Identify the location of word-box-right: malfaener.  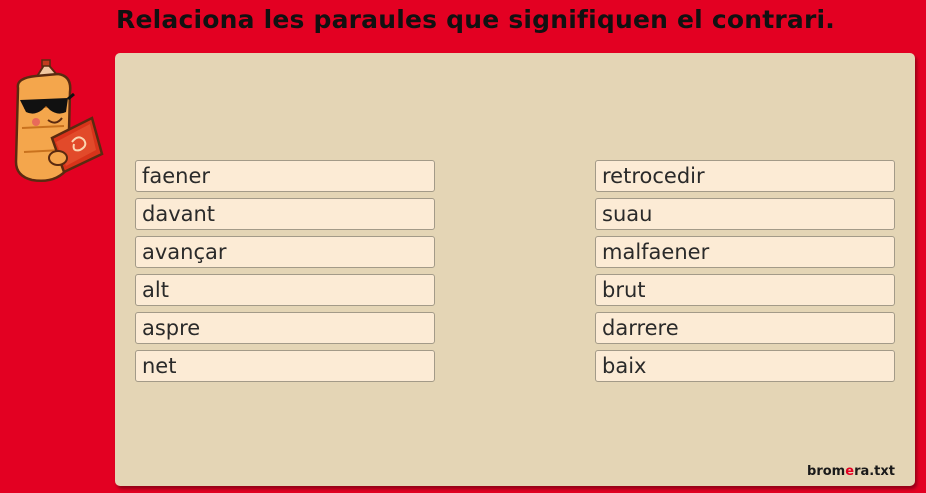
(745, 252).